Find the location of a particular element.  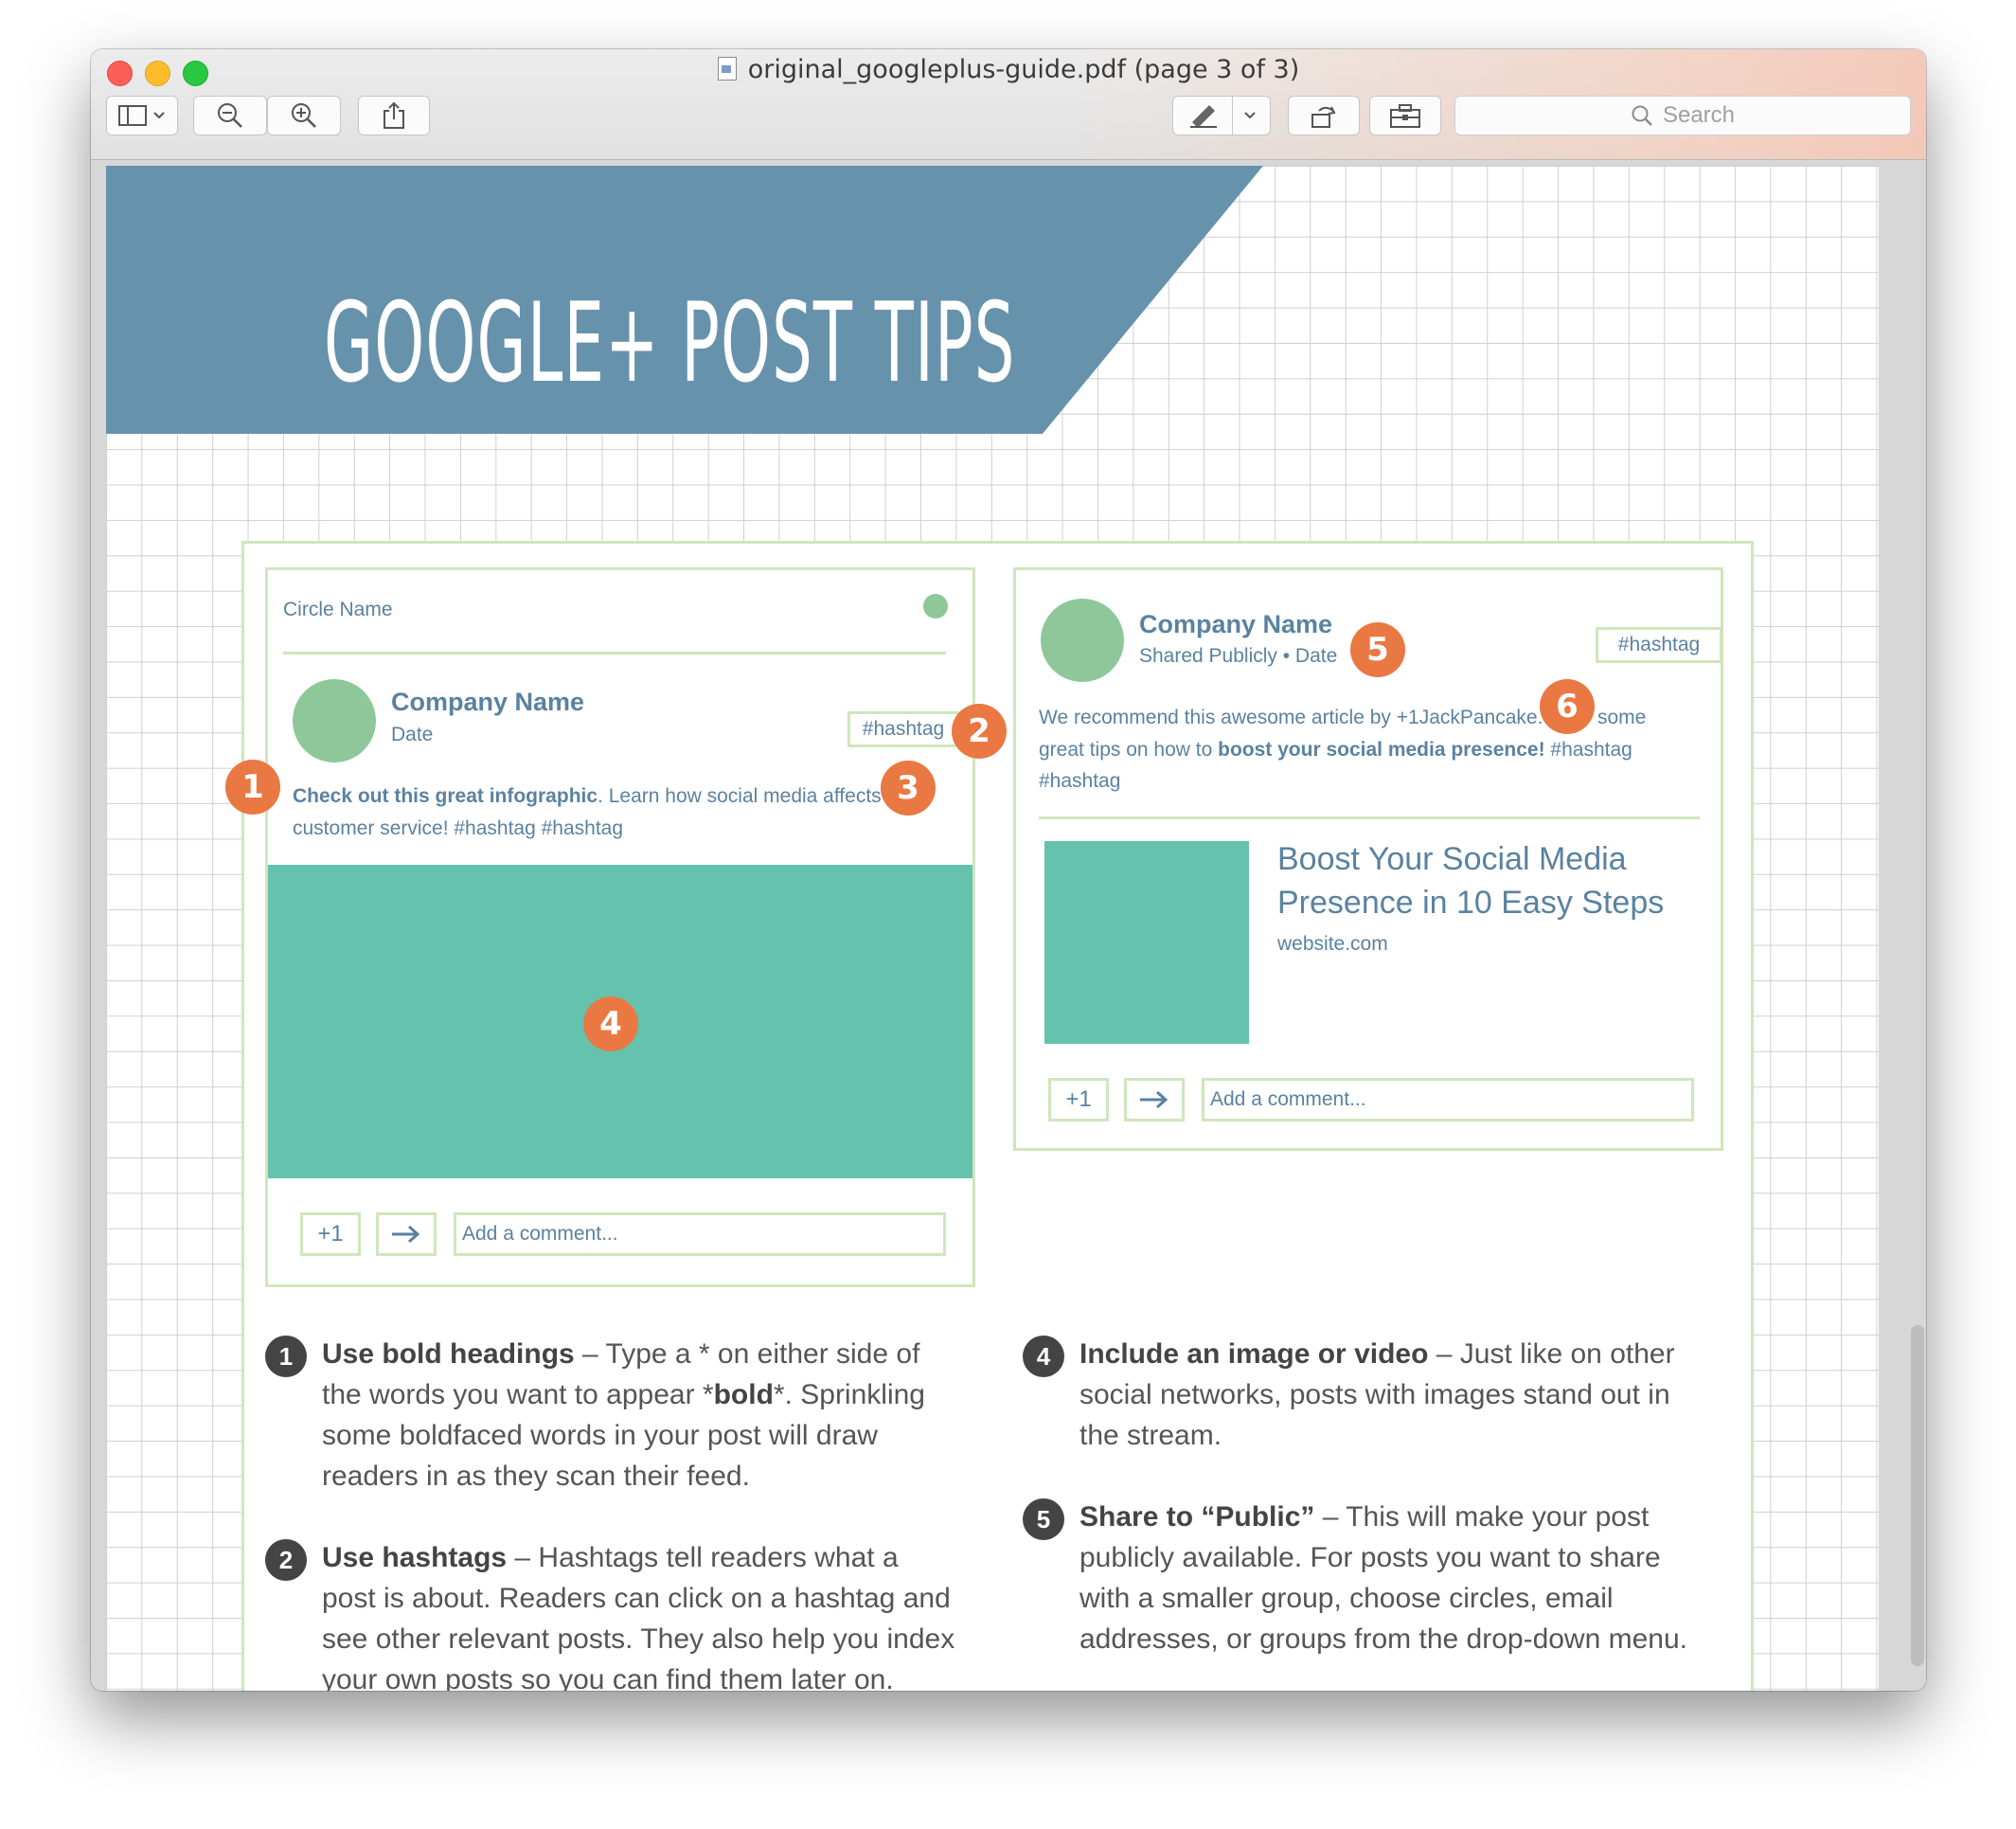

zoom-in-icon is located at coordinates (304, 115).